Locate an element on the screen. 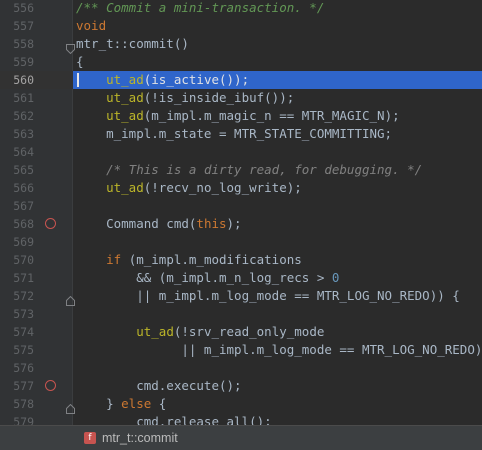  token: mtr_t::commit() is located at coordinates (132, 43).